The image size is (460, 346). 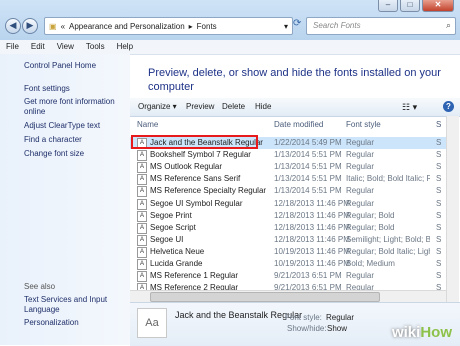 I want to click on font-name: MS Reference 1 Regular, so click(x=194, y=276).